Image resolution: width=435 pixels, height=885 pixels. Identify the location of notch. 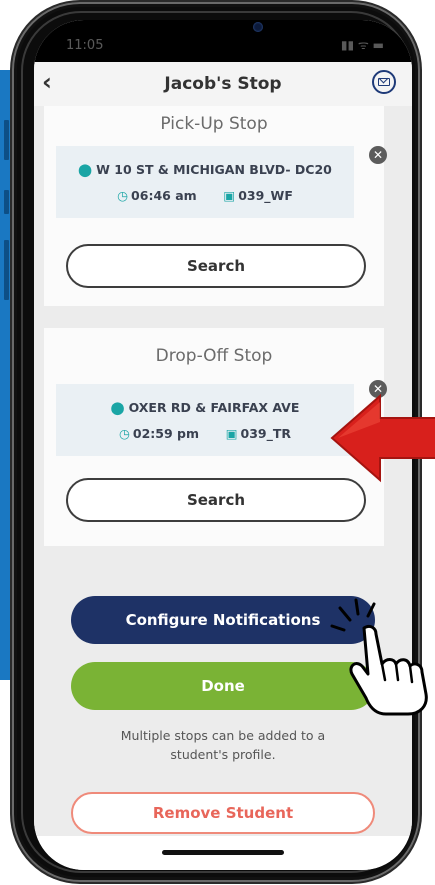
(234, 40).